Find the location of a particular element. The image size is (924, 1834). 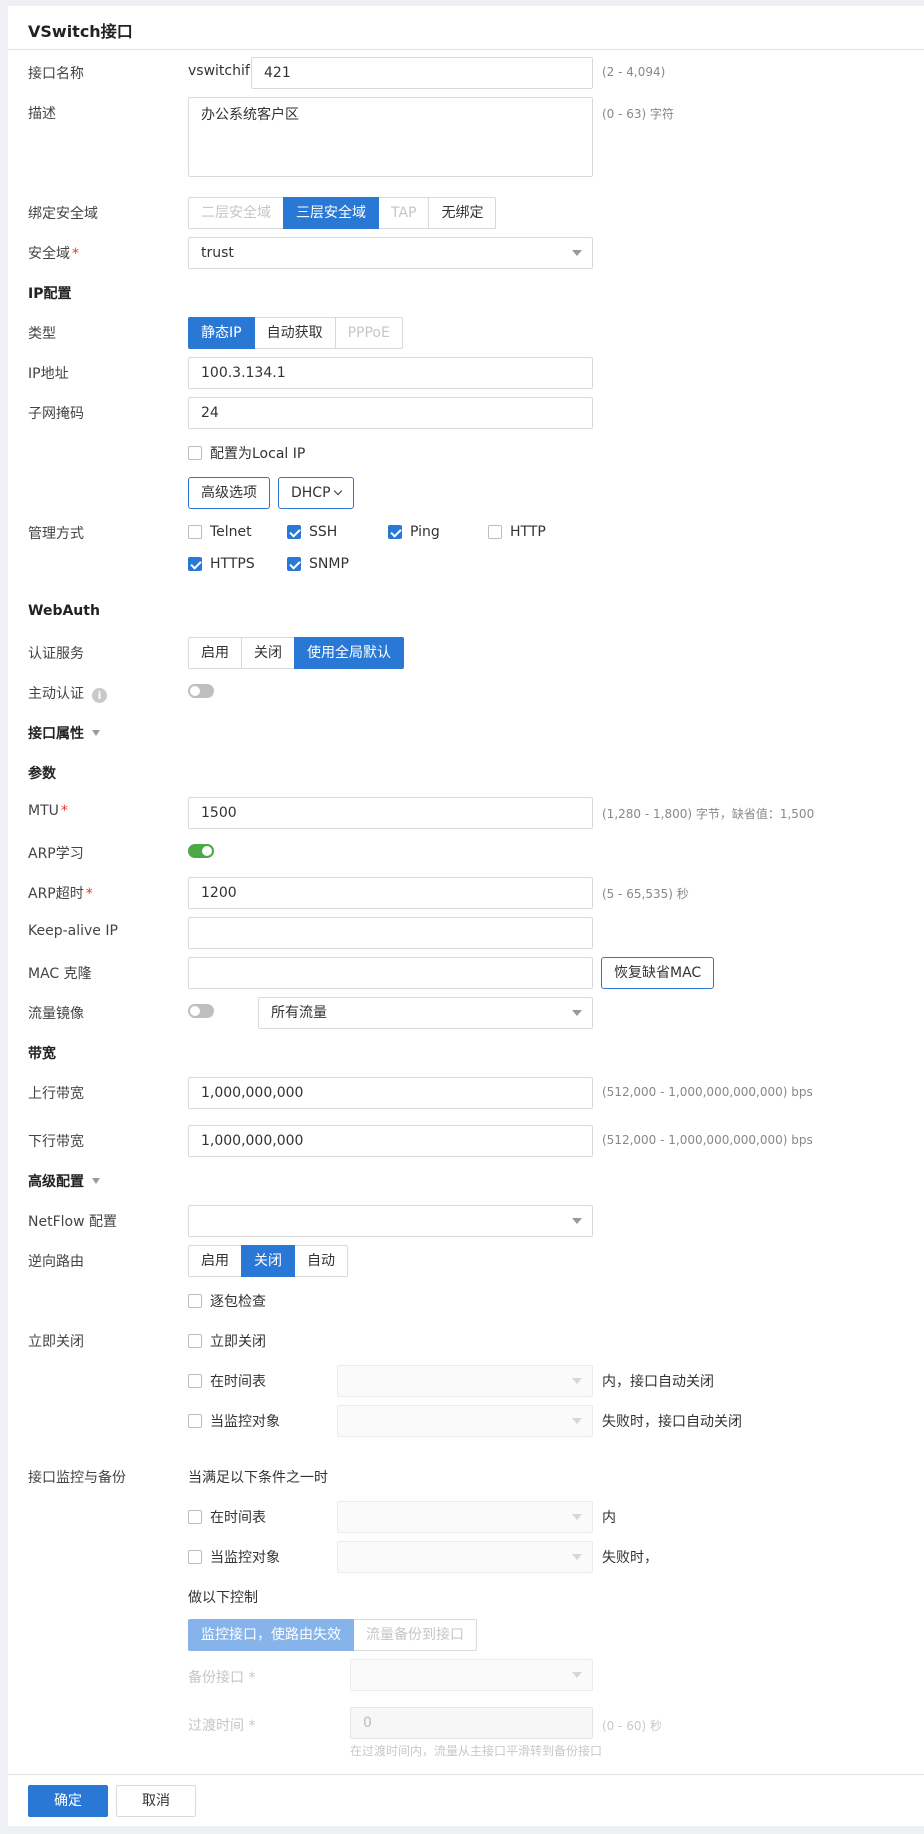

arp-timeout-label: ARP超时 * is located at coordinates (60, 893).